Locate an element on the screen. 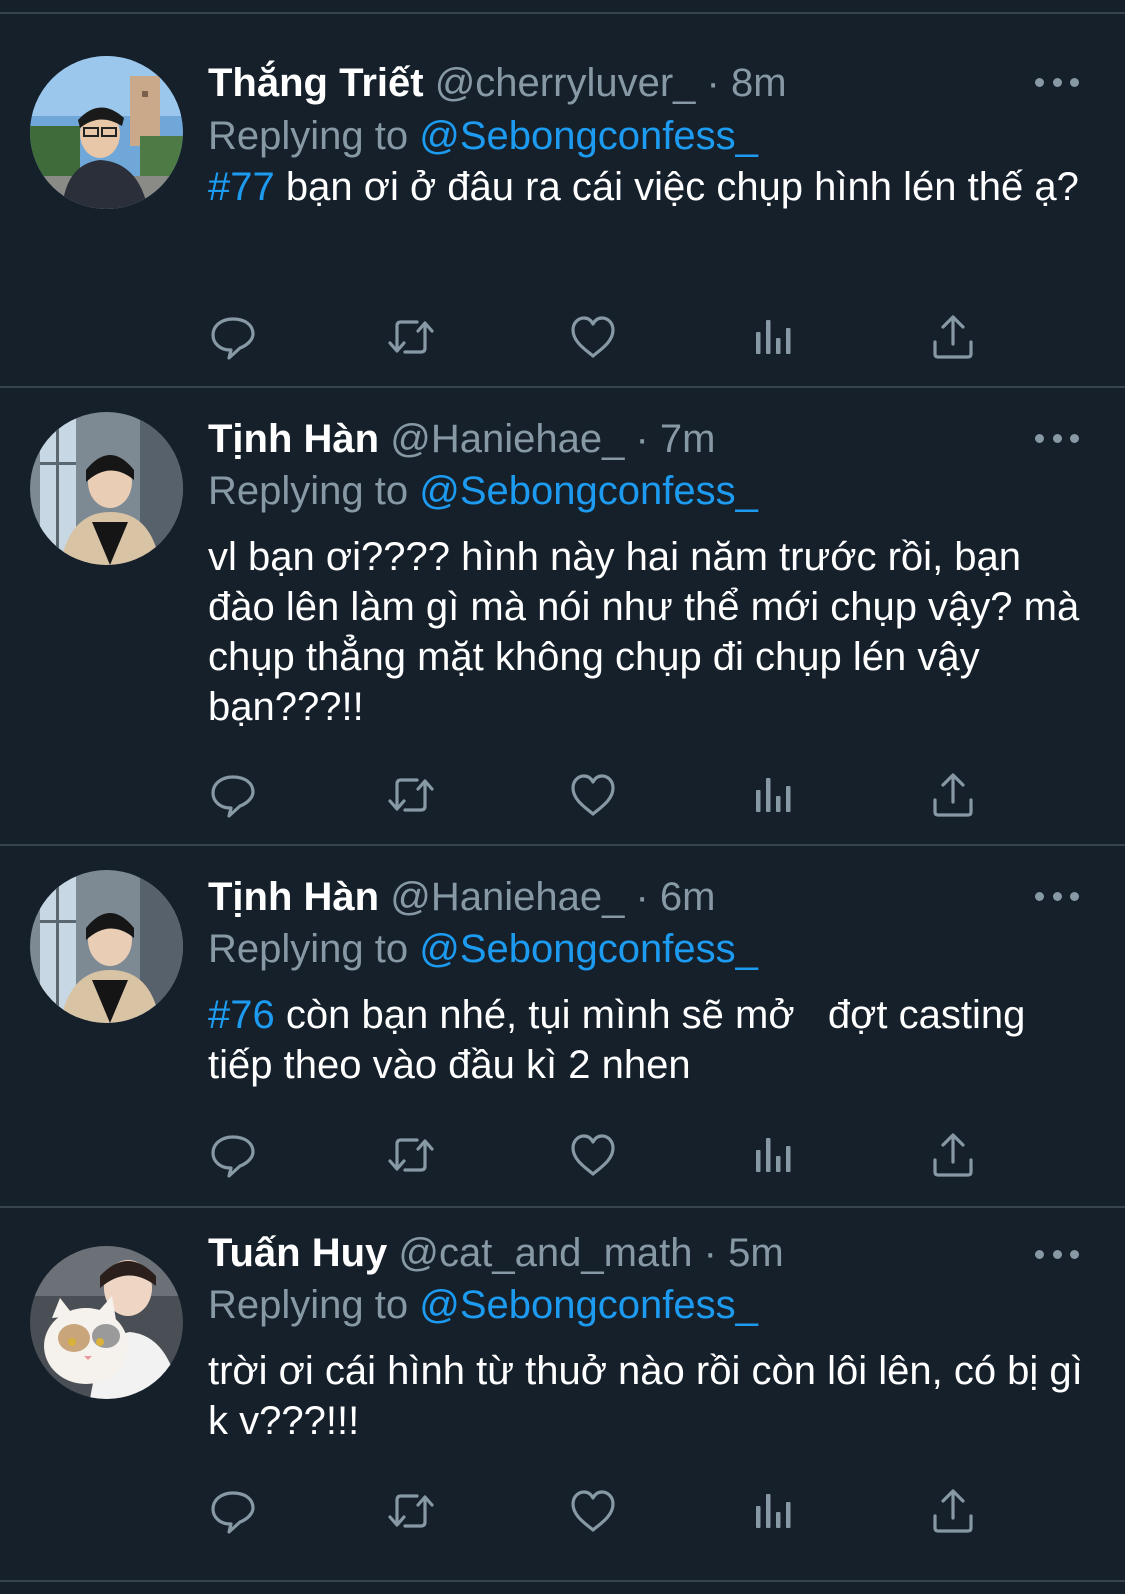  timestamp: 7m is located at coordinates (688, 439).